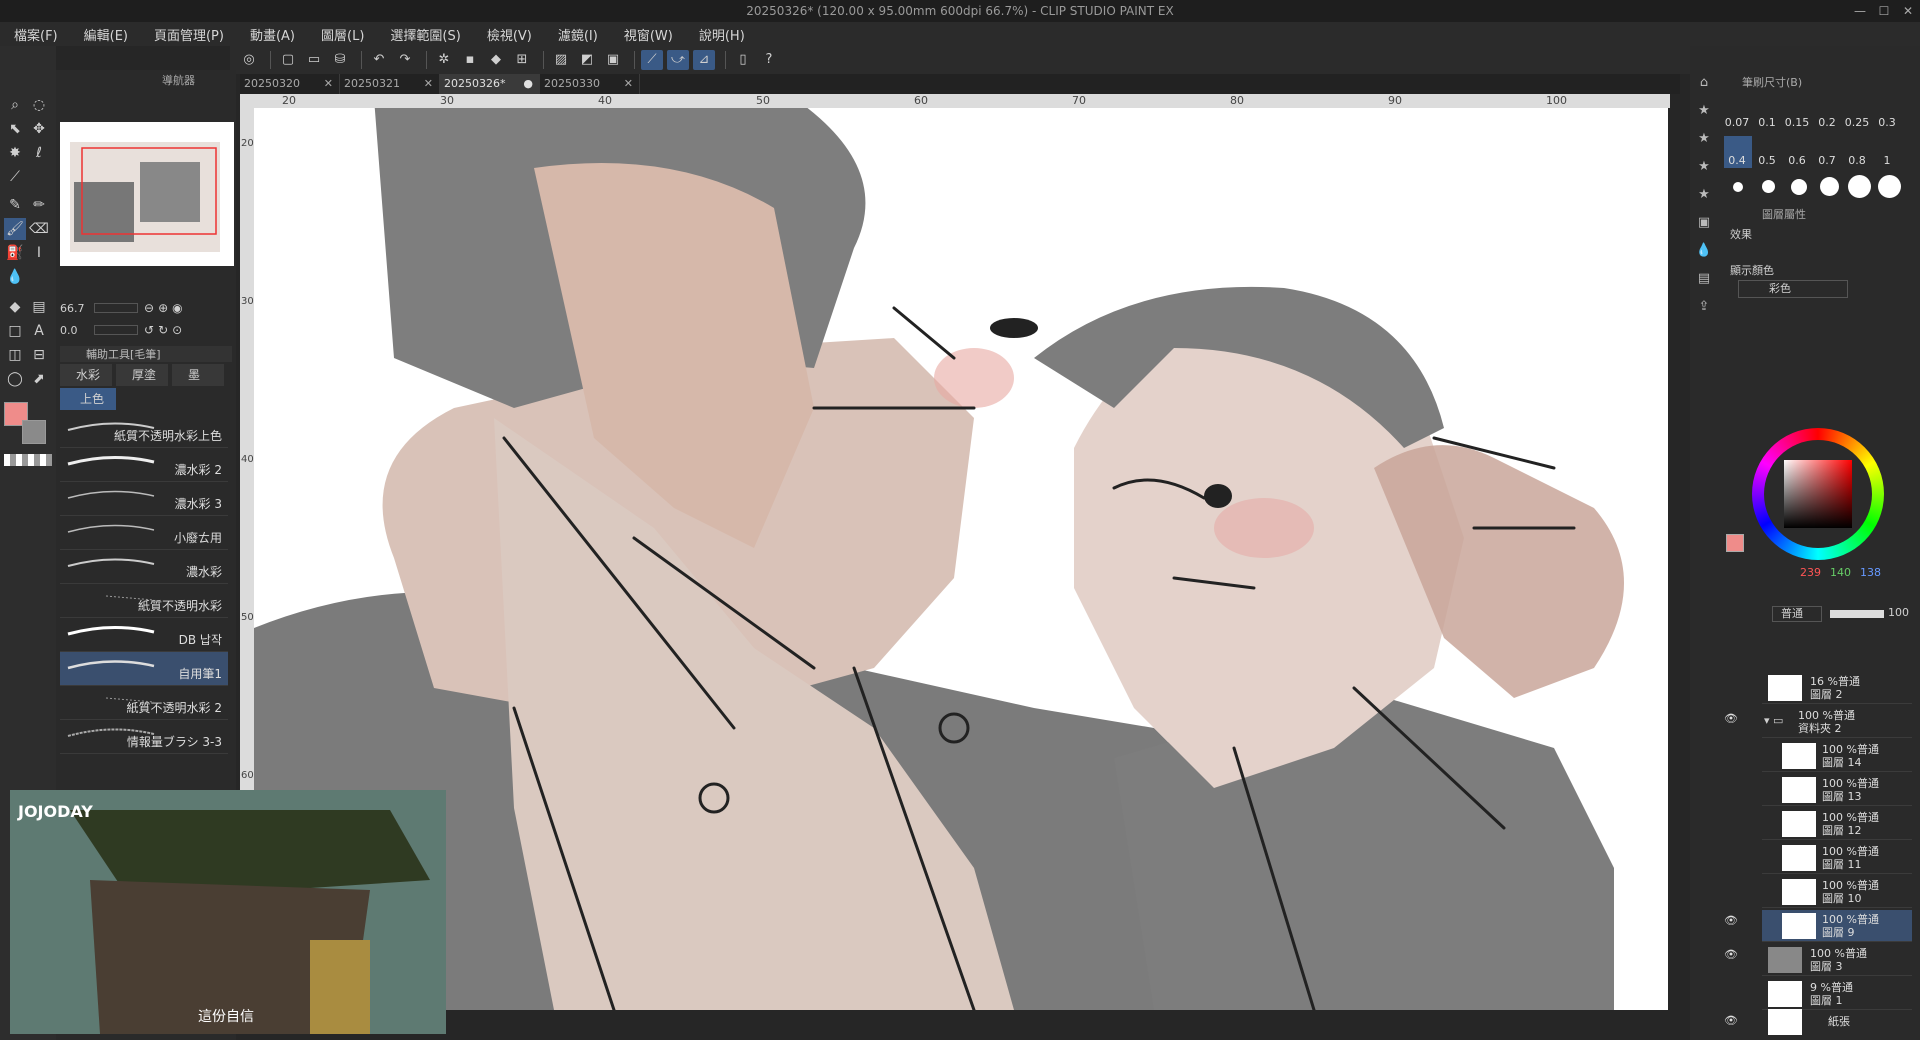  What do you see at coordinates (39, 129) in the screenshot?
I see `move-icon: ✥` at bounding box center [39, 129].